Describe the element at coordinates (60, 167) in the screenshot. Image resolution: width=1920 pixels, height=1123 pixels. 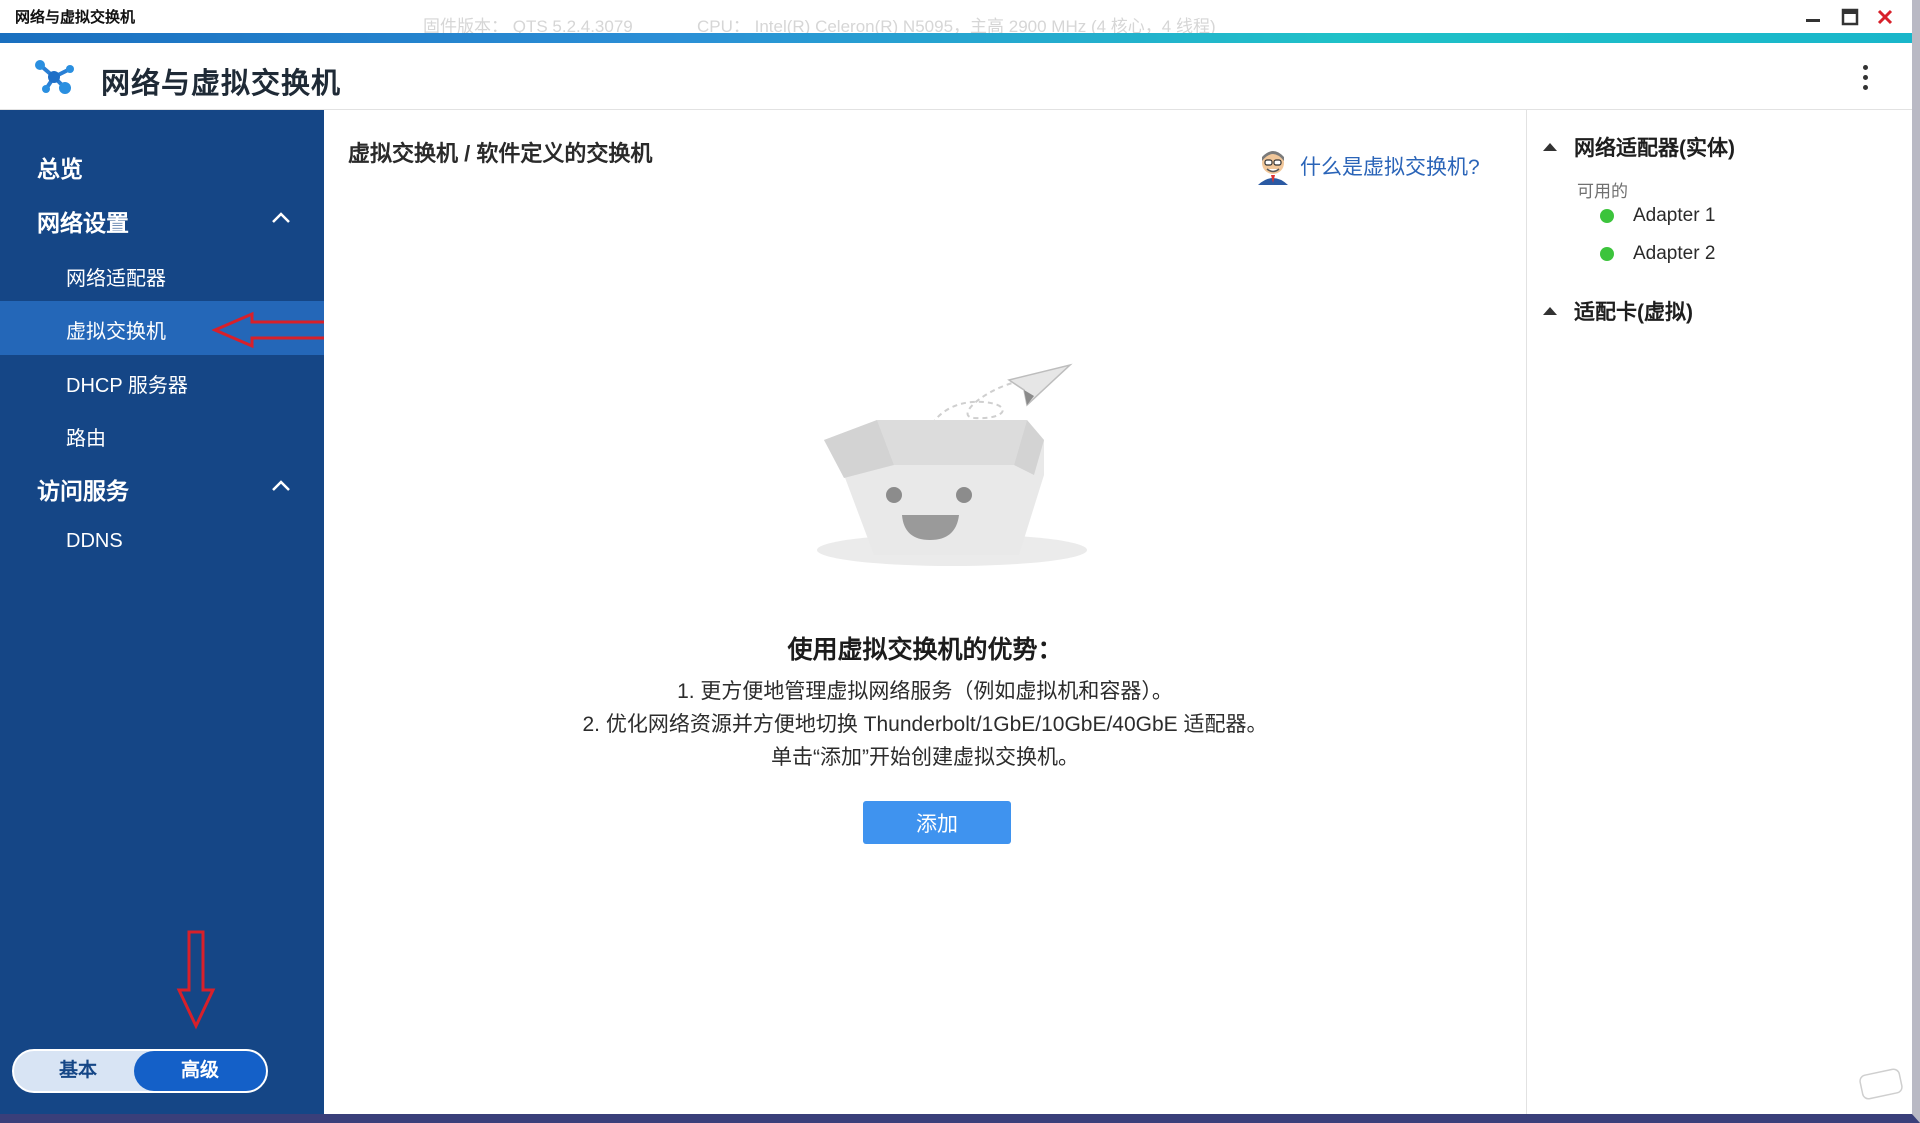
I see `sidebar-item-overview: 总览` at that location.